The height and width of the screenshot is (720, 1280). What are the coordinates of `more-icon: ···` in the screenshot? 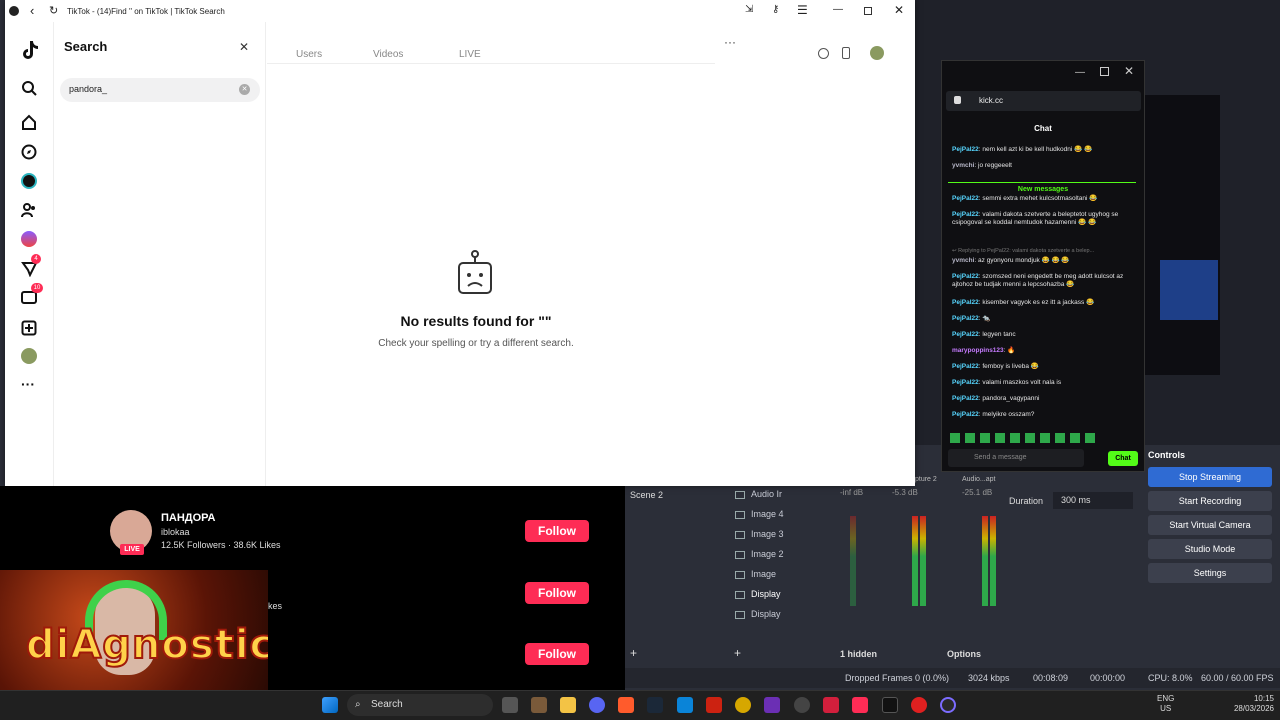 It's located at (29, 384).